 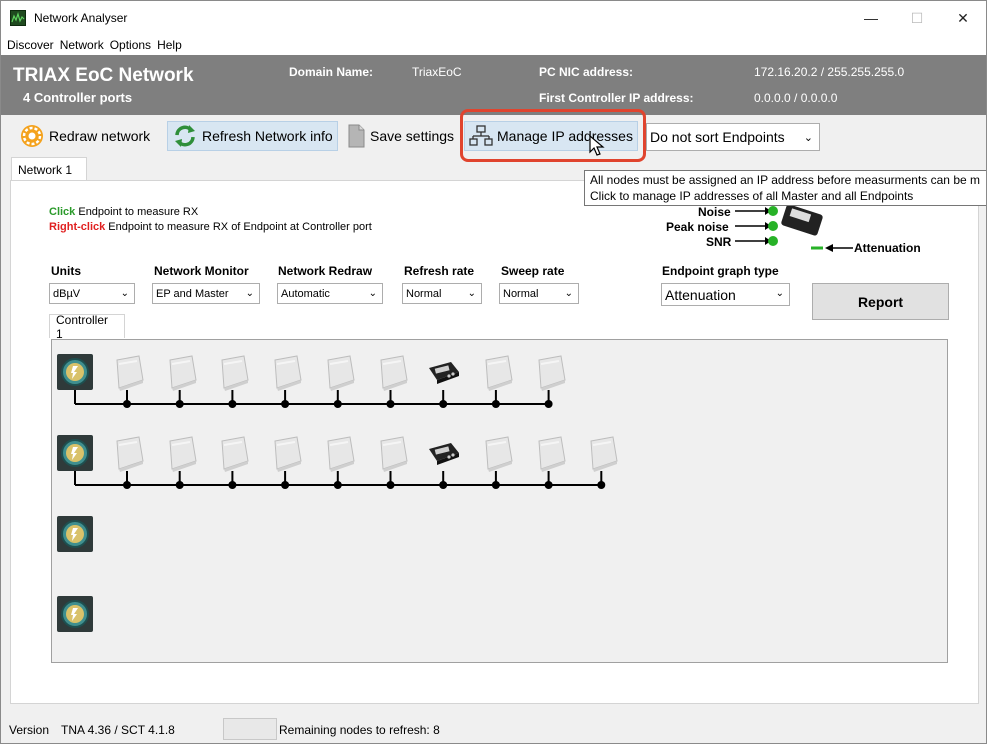 What do you see at coordinates (18, 18) in the screenshot?
I see `app-icon` at bounding box center [18, 18].